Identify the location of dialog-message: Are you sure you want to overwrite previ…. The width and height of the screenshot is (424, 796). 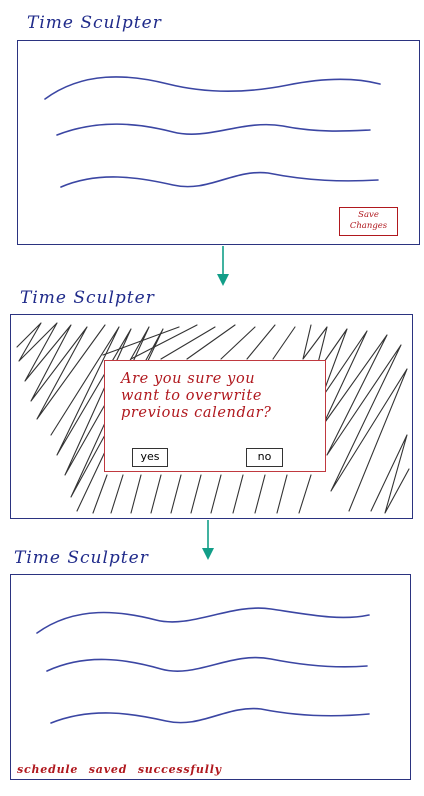
(221, 396).